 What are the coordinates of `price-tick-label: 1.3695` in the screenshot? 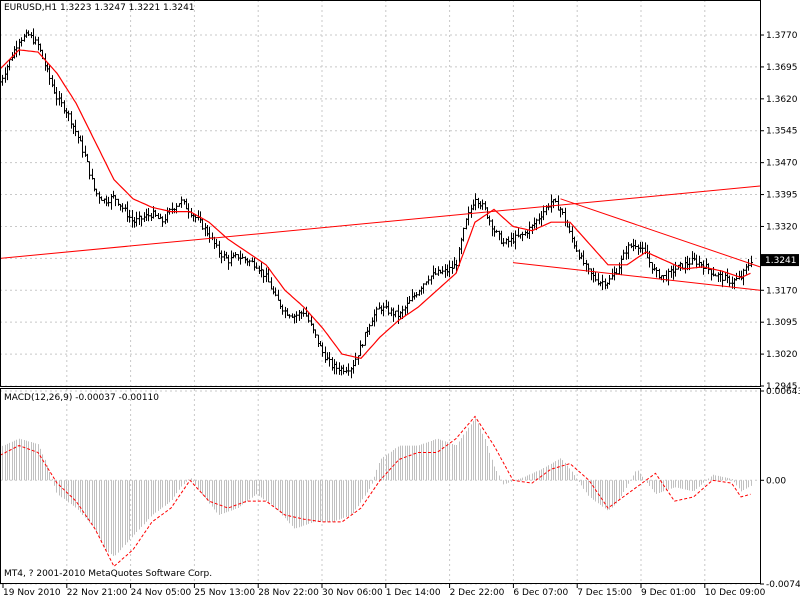 It's located at (782, 68).